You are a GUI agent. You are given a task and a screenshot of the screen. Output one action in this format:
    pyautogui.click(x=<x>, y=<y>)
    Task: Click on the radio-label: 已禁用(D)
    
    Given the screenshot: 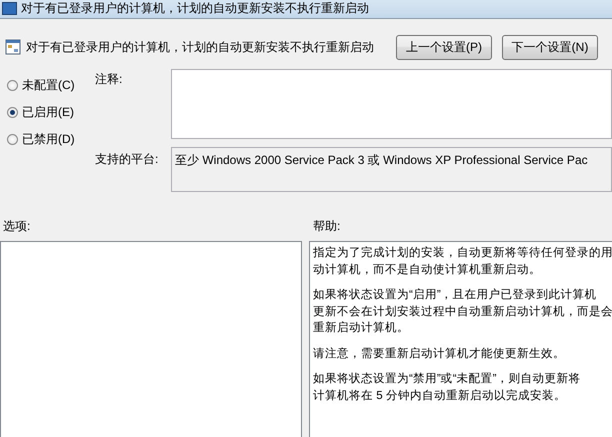 What is the action you would take?
    pyautogui.click(x=48, y=139)
    